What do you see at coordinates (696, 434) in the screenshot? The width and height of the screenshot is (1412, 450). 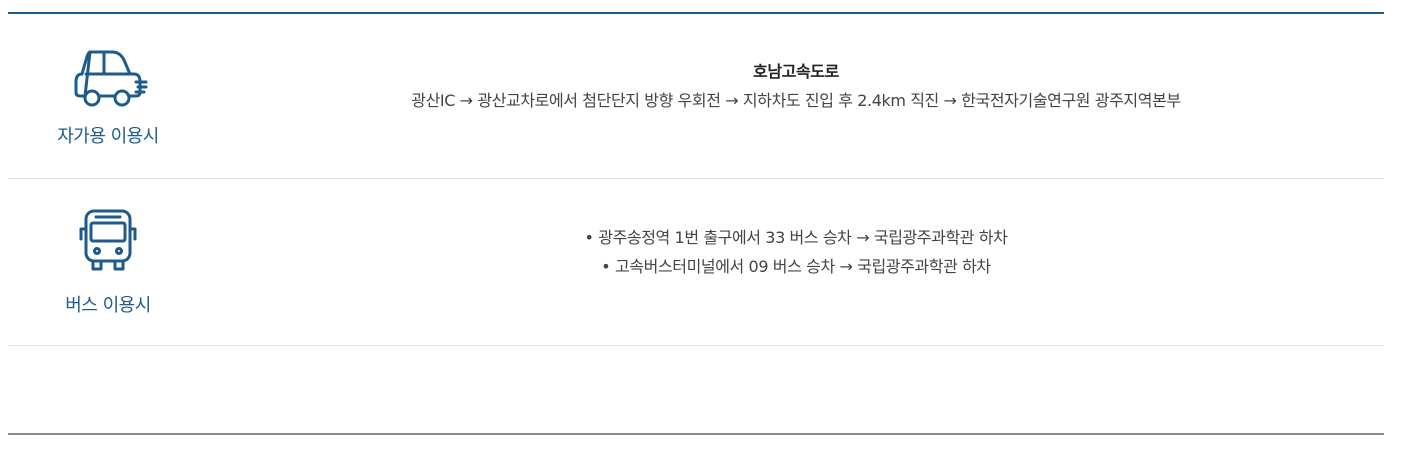 I see `bottom-divider` at bounding box center [696, 434].